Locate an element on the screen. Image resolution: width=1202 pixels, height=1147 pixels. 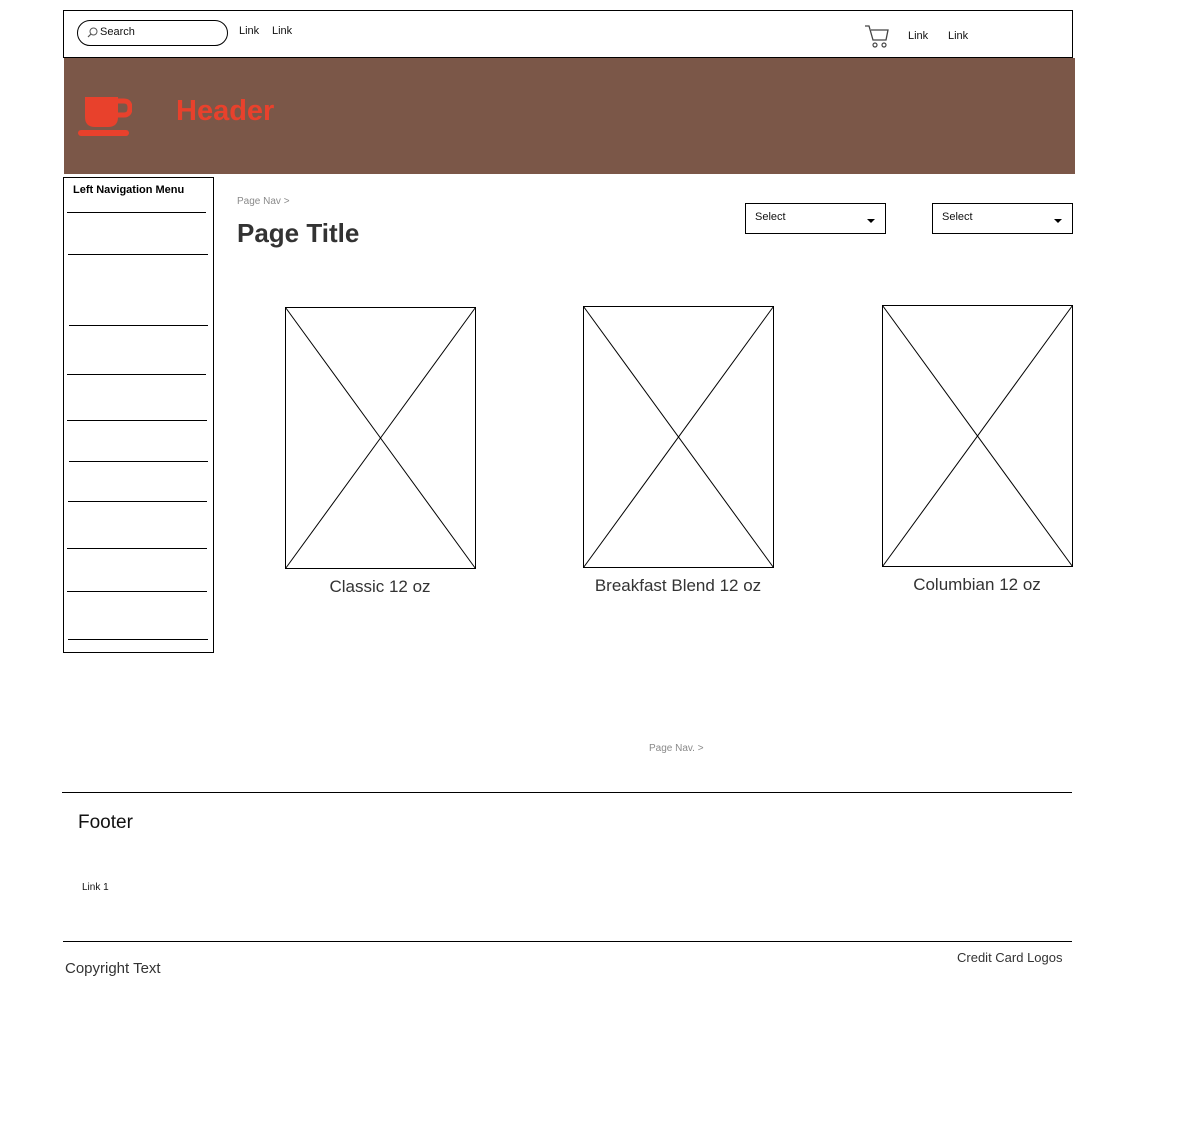
left-nav-title: Left Navigation Menu is located at coordinates (129, 190).